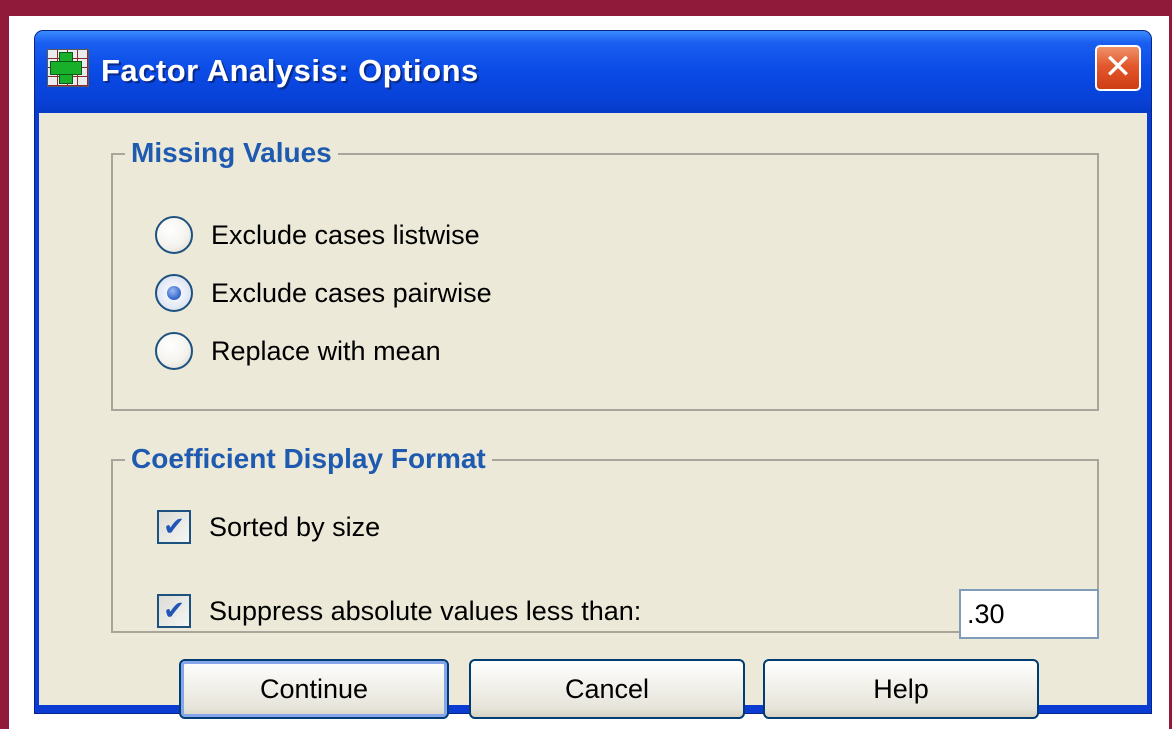  Describe the element at coordinates (901, 689) in the screenshot. I see `help-button: Help` at that location.